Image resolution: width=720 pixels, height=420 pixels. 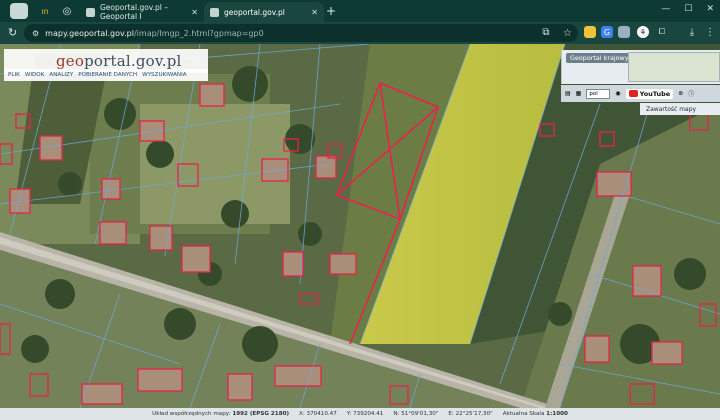 What do you see at coordinates (655, 93) in the screenshot?
I see `youtube-label: YouTube` at bounding box center [655, 93].